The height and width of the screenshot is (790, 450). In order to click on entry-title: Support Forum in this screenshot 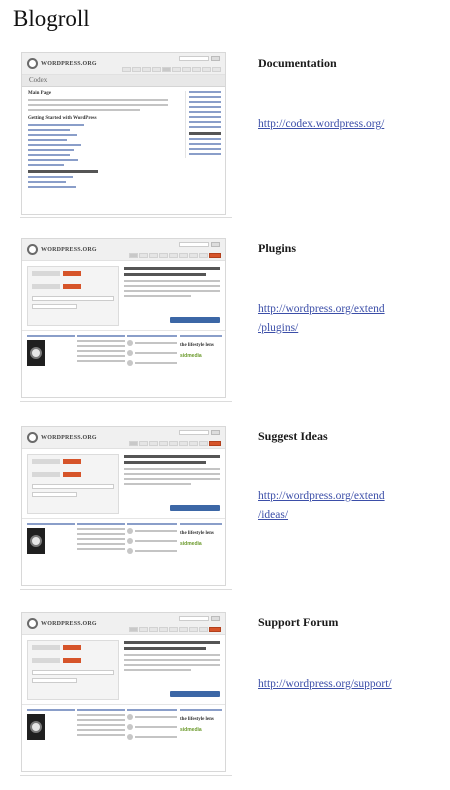, I will do `click(298, 622)`.